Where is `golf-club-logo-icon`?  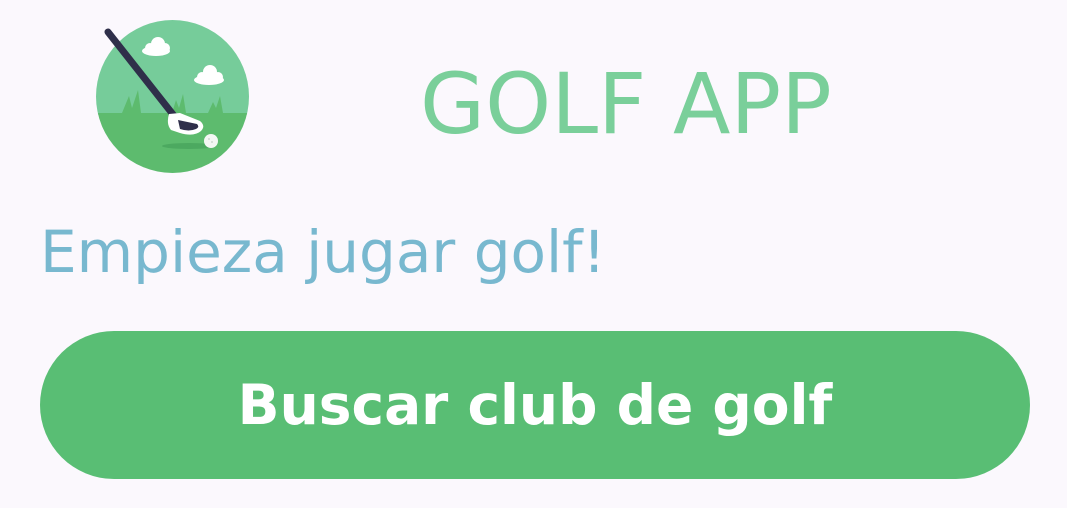 golf-club-logo-icon is located at coordinates (172, 96).